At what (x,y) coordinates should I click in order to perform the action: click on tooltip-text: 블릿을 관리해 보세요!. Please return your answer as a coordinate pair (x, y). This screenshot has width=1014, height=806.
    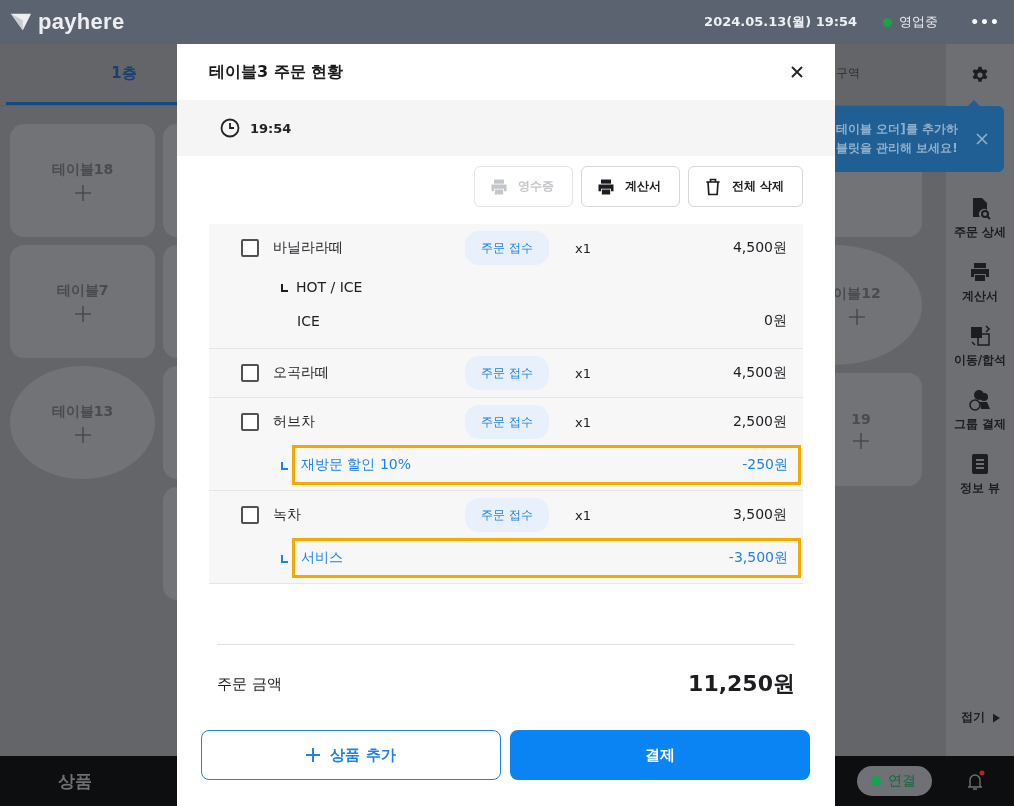
    Looking at the image, I should click on (897, 148).